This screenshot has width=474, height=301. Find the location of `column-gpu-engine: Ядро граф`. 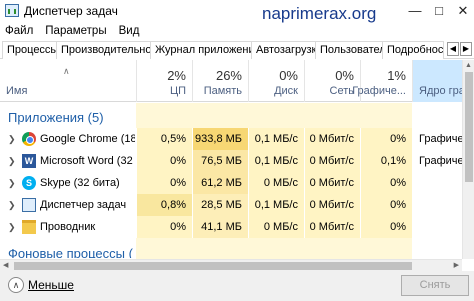

column-gpu-engine: Ядро граф is located at coordinates (443, 81).